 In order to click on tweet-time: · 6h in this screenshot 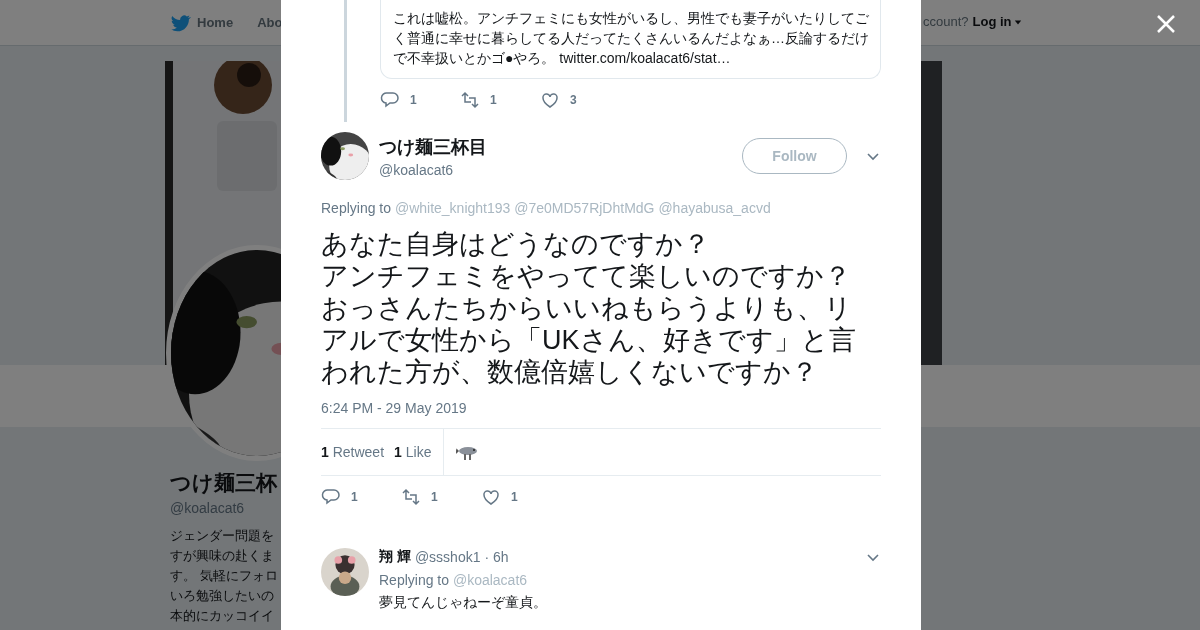, I will do `click(496, 557)`.